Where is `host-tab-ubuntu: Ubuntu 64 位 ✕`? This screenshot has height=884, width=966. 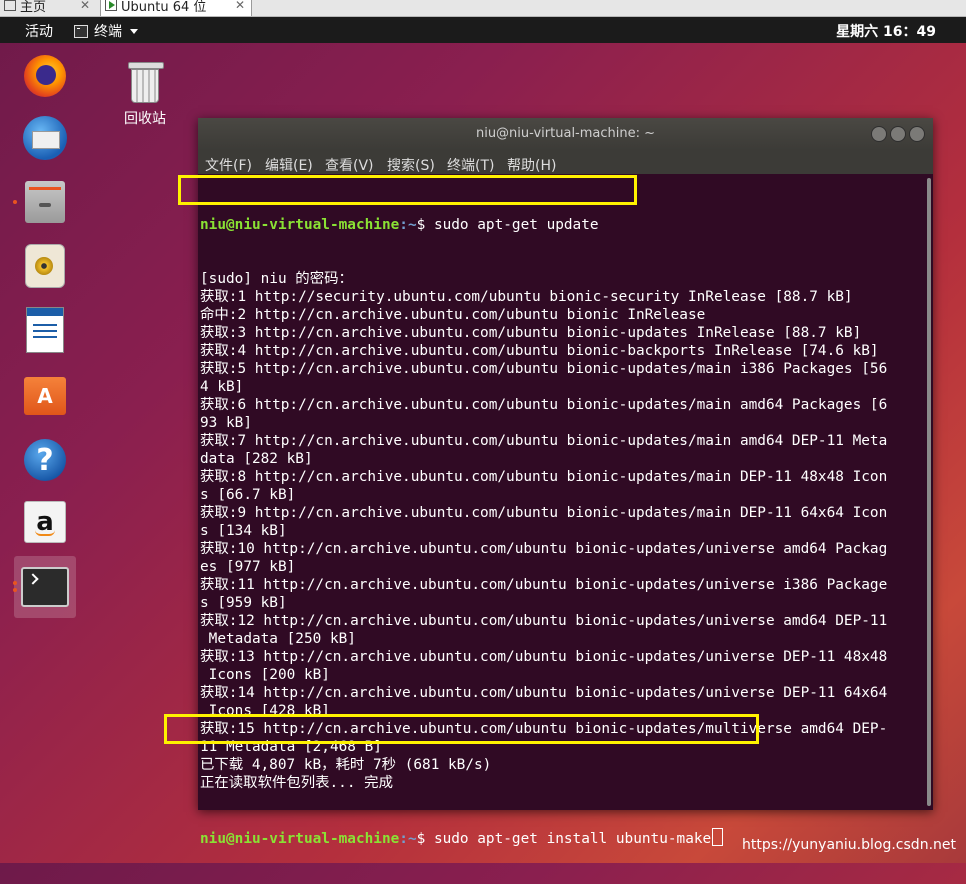
host-tab-ubuntu: Ubuntu 64 位 ✕ is located at coordinates (176, 8).